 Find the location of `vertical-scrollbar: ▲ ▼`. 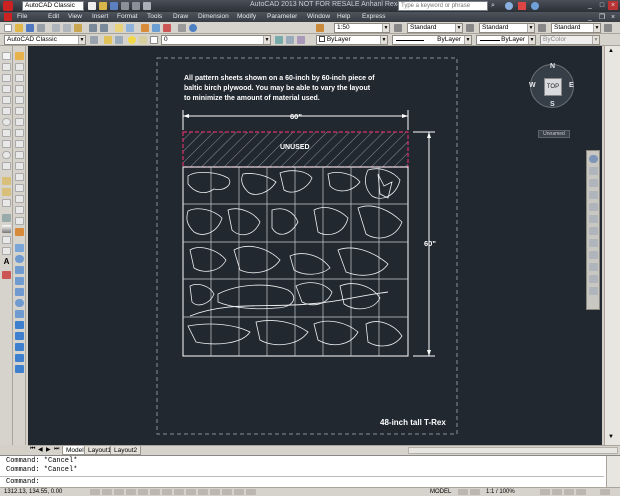

vertical-scrollbar: ▲ ▼ is located at coordinates (612, 245).